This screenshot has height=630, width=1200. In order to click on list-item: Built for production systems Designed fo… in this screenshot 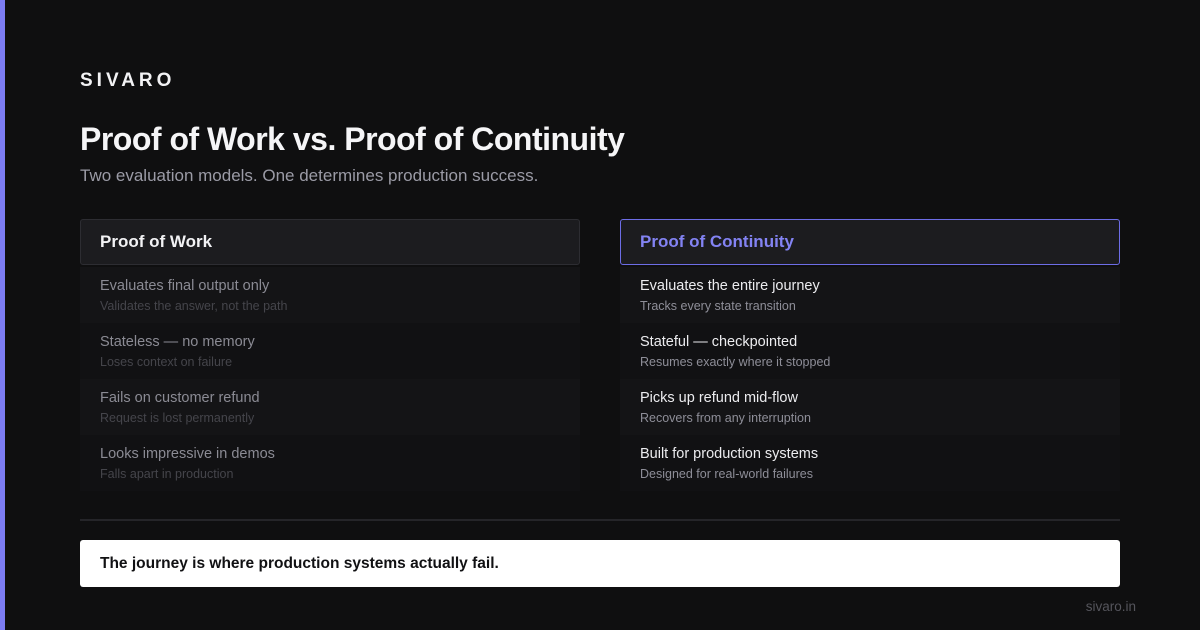, I will do `click(870, 463)`.